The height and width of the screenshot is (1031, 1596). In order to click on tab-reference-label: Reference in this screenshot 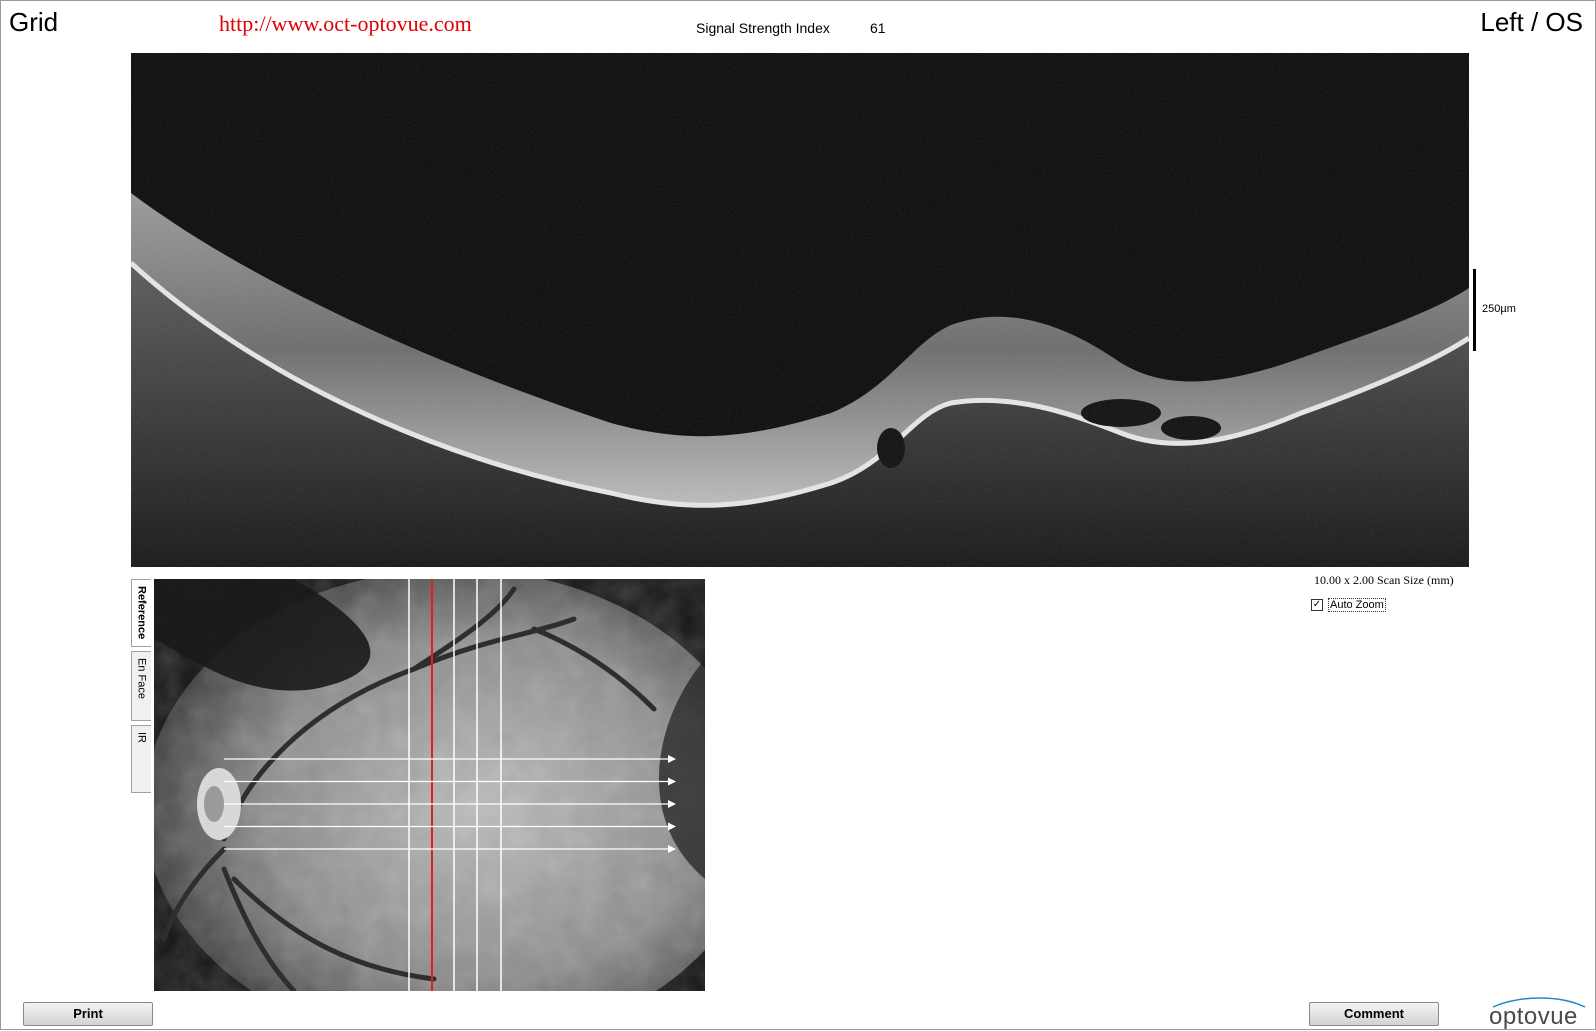, I will do `click(141, 613)`.